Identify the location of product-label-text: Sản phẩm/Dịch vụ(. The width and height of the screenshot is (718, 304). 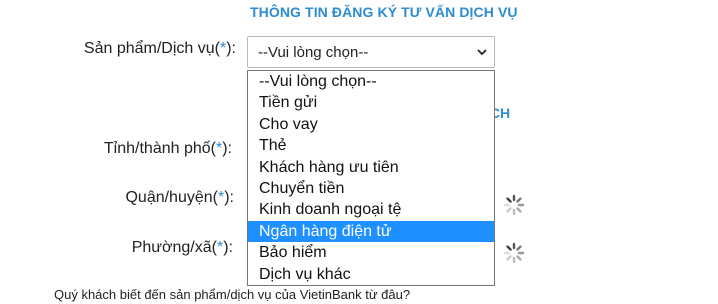
(151, 48).